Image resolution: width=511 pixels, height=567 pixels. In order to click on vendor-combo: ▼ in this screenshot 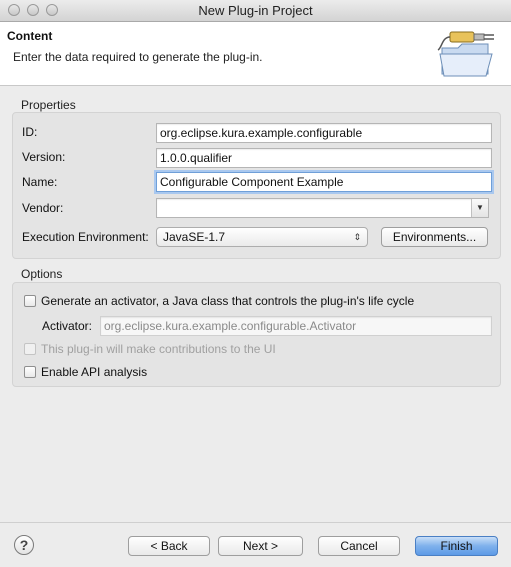, I will do `click(322, 208)`.